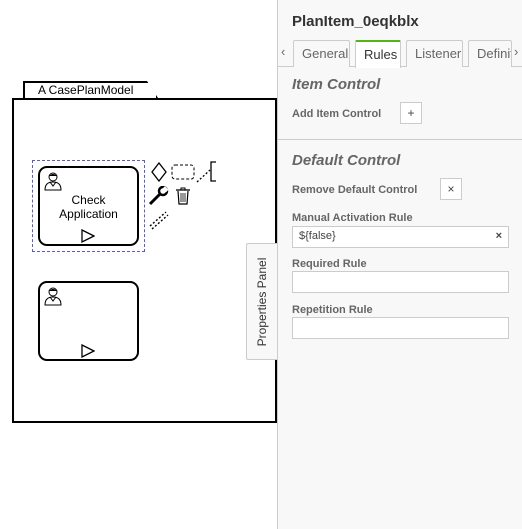 Image resolution: width=522 pixels, height=529 pixels. What do you see at coordinates (346, 160) in the screenshot?
I see `default-control-title: Default Control` at bounding box center [346, 160].